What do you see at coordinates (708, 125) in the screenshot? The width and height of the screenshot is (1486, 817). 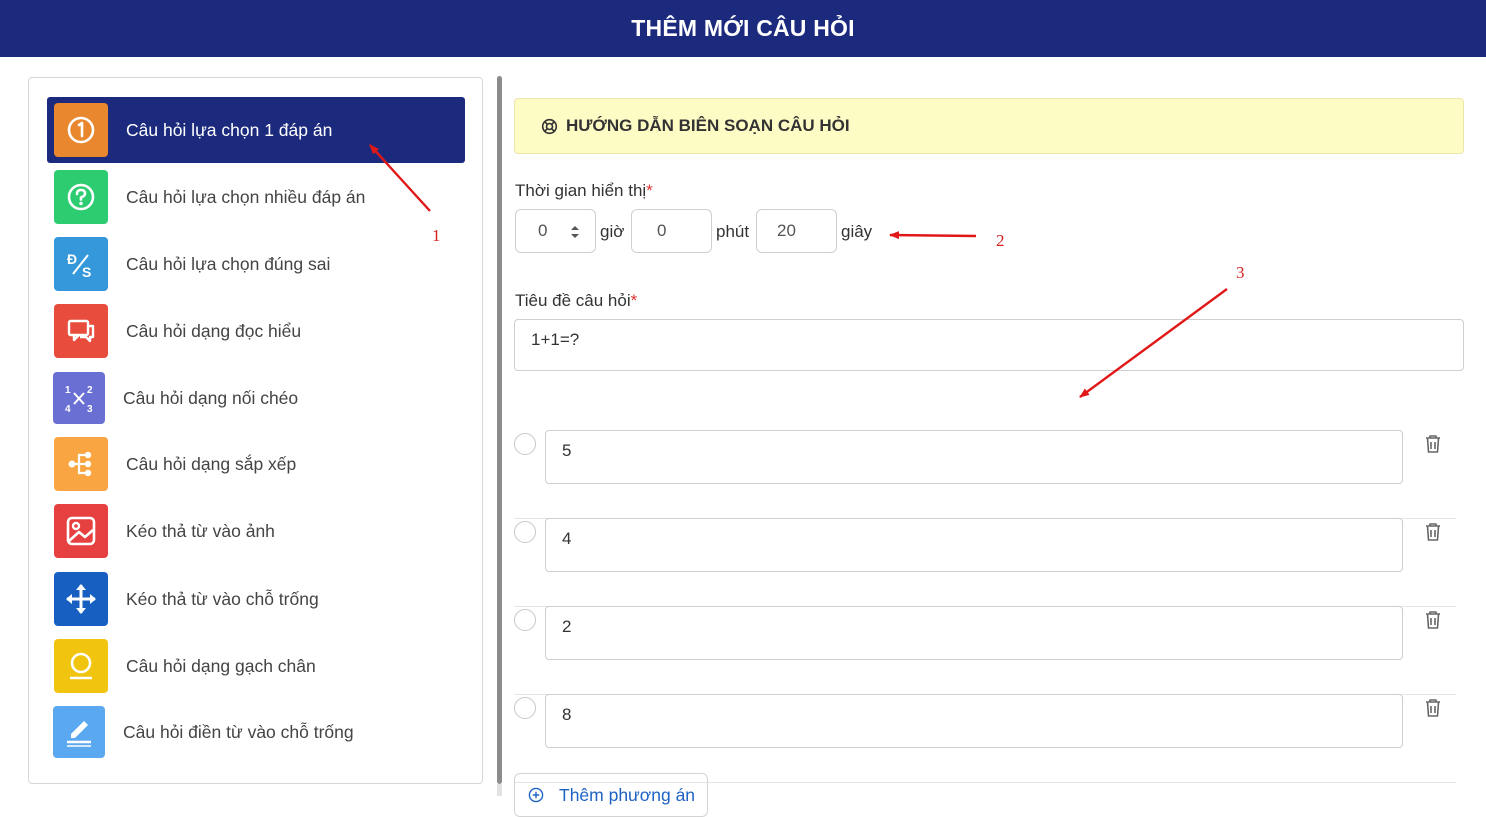 I see `guide-label: HƯỚNG DẪN BIÊN SOẠN CÂU HỎI` at bounding box center [708, 125].